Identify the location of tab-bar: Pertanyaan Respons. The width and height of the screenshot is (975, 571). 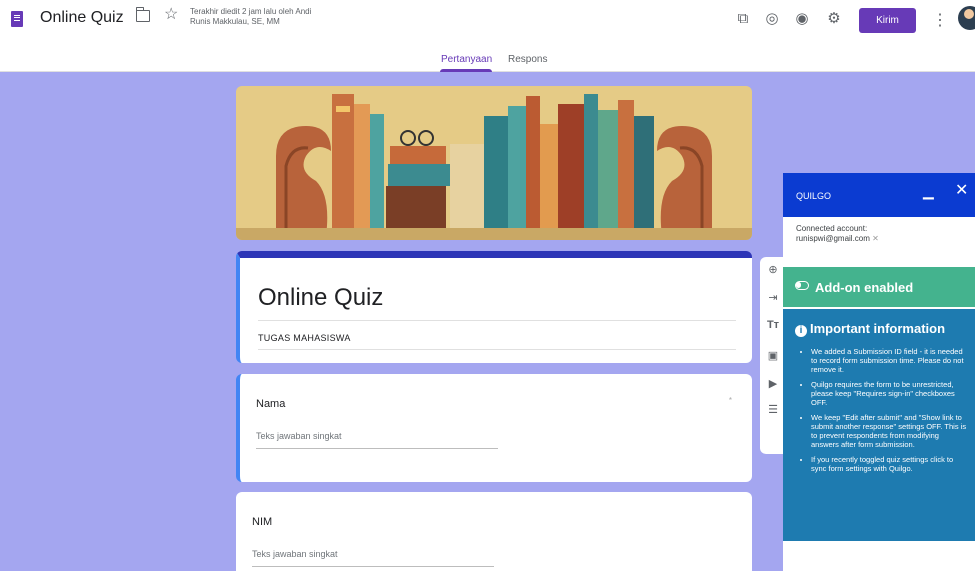
(487, 57).